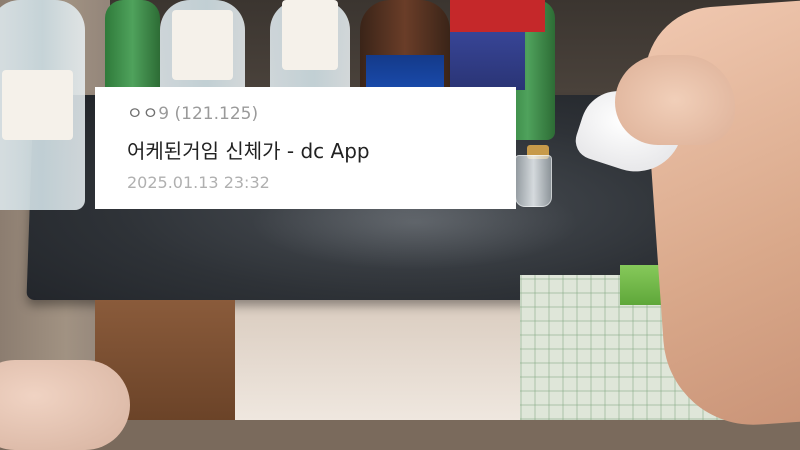 The image size is (800, 450). What do you see at coordinates (675, 100) in the screenshot?
I see `foot` at bounding box center [675, 100].